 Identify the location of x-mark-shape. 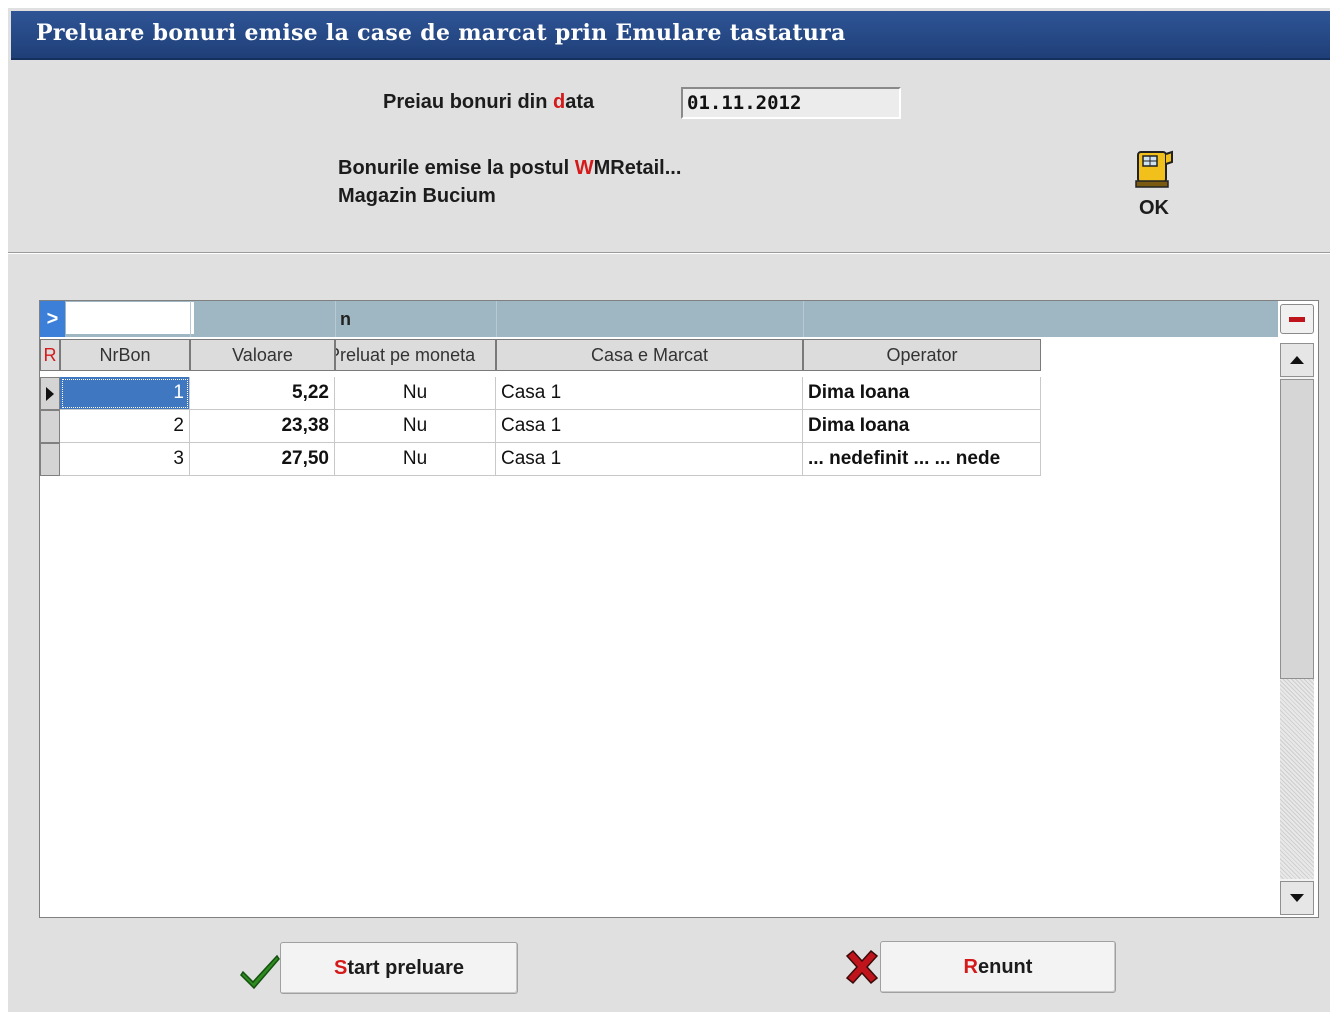
(862, 967).